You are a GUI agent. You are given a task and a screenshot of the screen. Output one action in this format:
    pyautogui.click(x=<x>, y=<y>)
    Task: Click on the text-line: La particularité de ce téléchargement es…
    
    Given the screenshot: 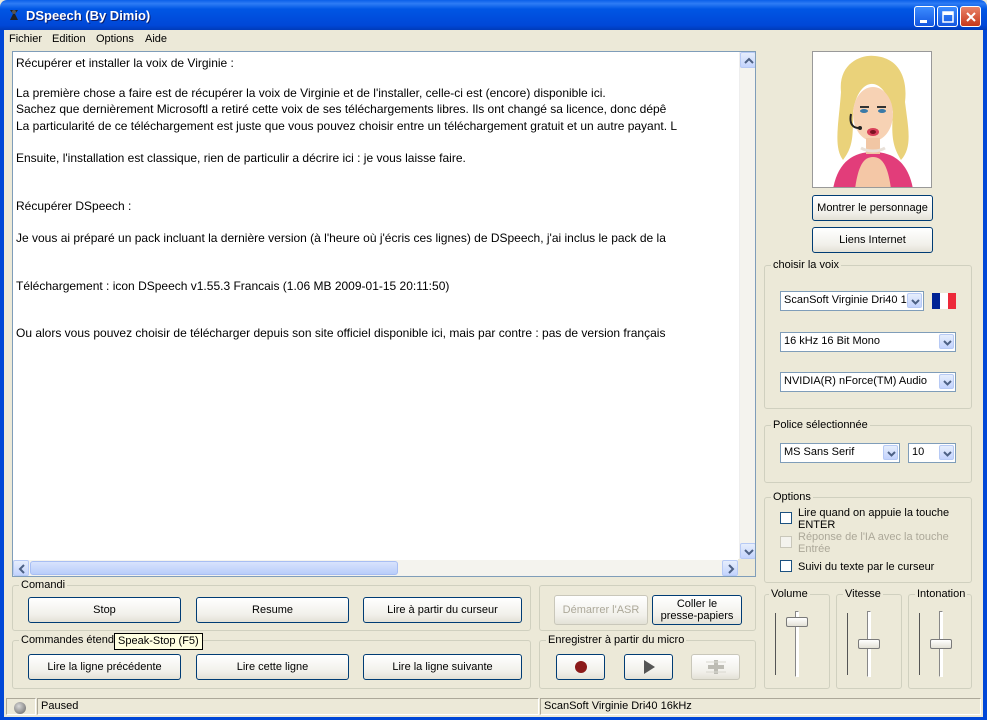 What is the action you would take?
    pyautogui.click(x=347, y=126)
    